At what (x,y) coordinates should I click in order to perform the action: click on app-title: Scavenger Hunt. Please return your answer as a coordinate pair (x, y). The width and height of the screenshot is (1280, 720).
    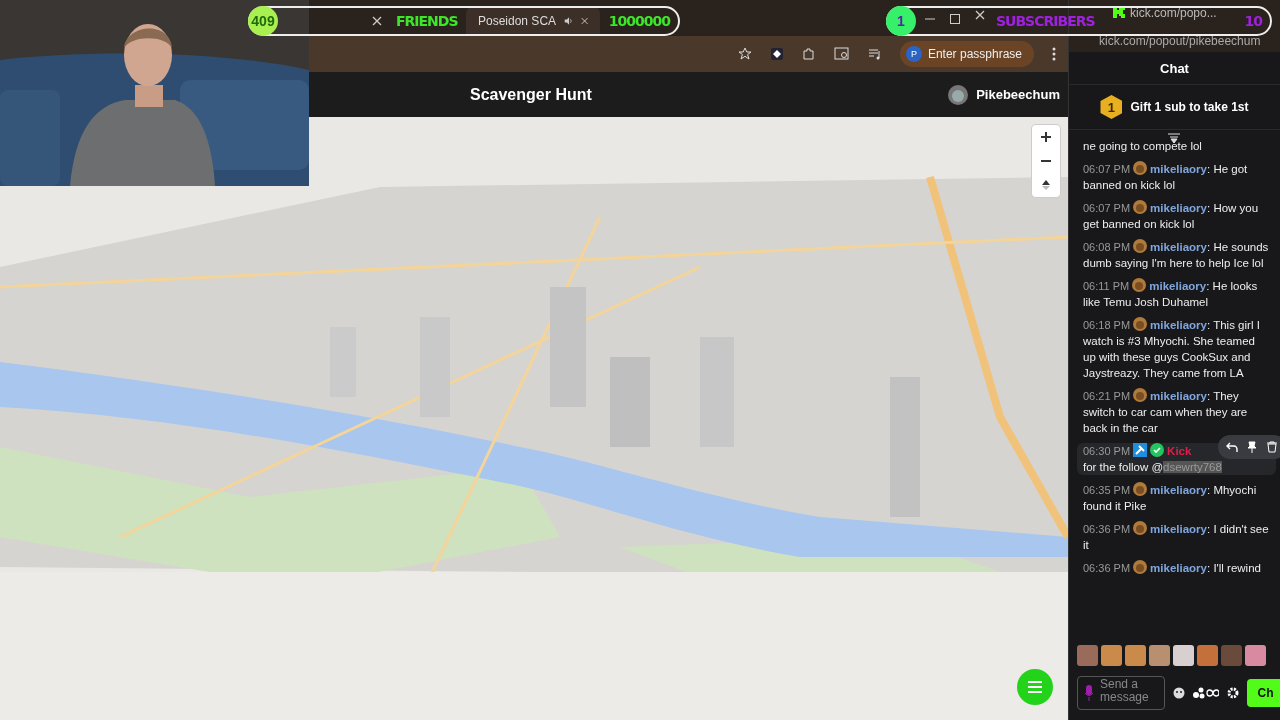
    Looking at the image, I should click on (531, 94).